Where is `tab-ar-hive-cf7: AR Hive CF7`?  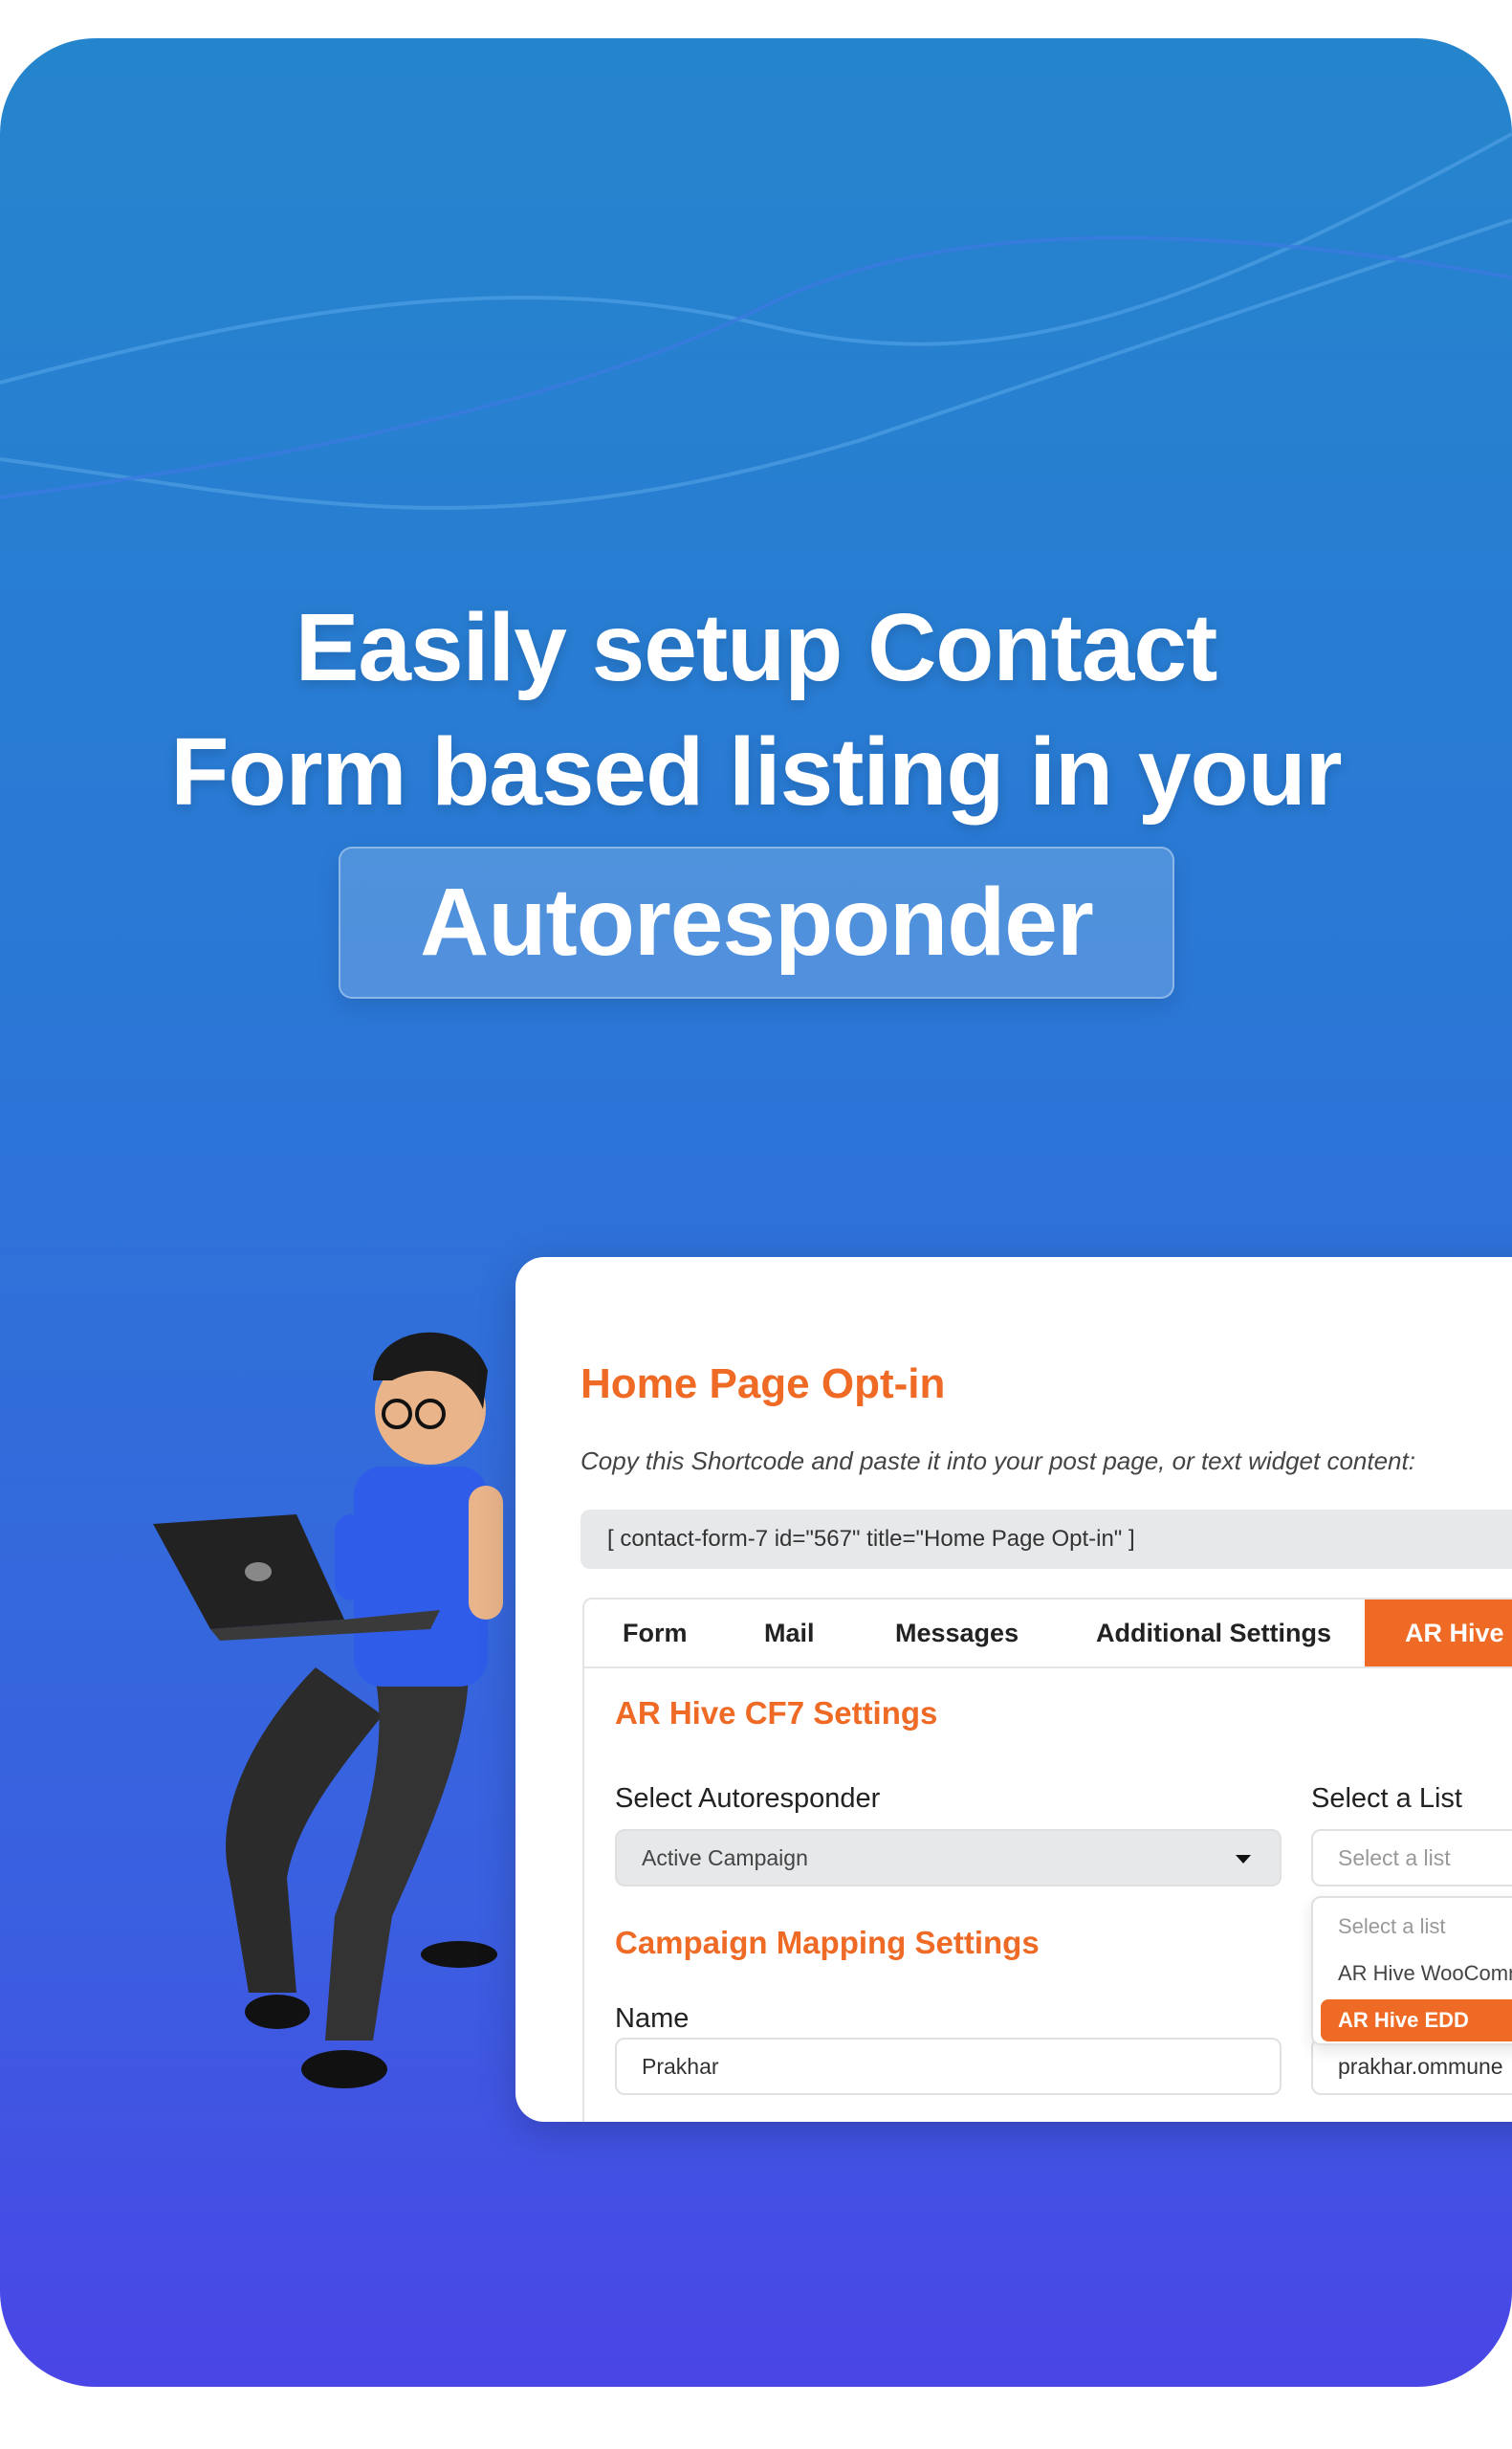
tab-ar-hive-cf7: AR Hive CF7 is located at coordinates (1438, 1633).